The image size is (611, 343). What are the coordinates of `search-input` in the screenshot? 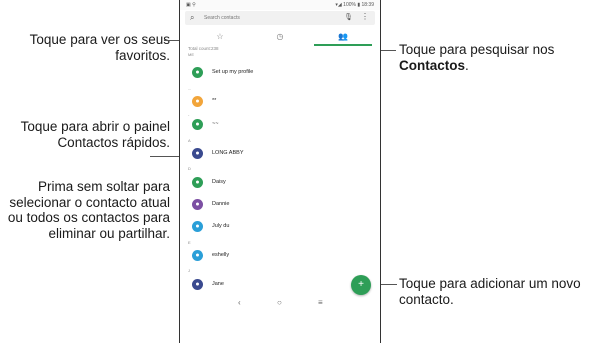 It's located at (264, 18).